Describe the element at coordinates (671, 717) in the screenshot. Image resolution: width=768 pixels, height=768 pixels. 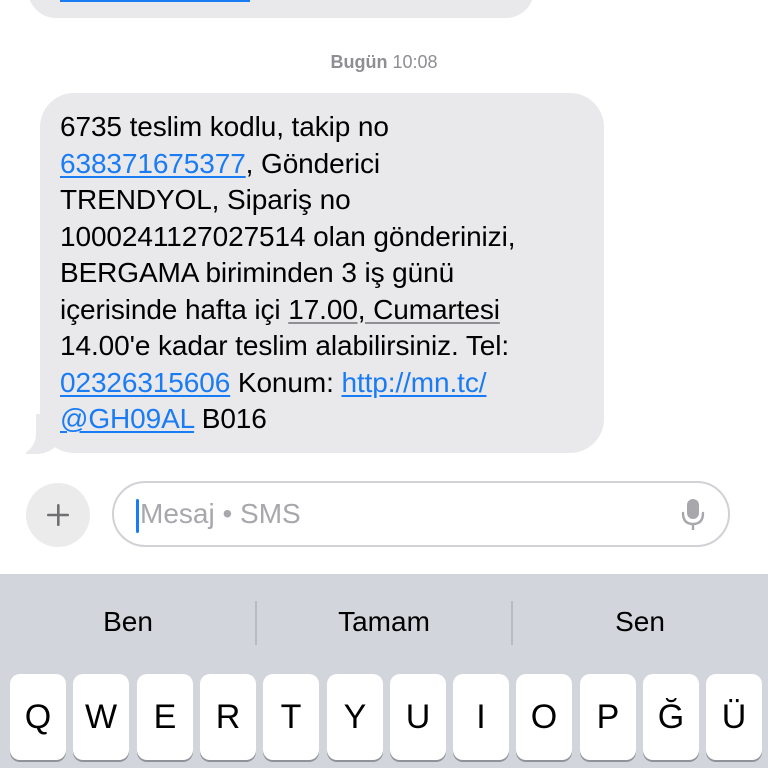
I see `key-g-breve: Ğ` at that location.